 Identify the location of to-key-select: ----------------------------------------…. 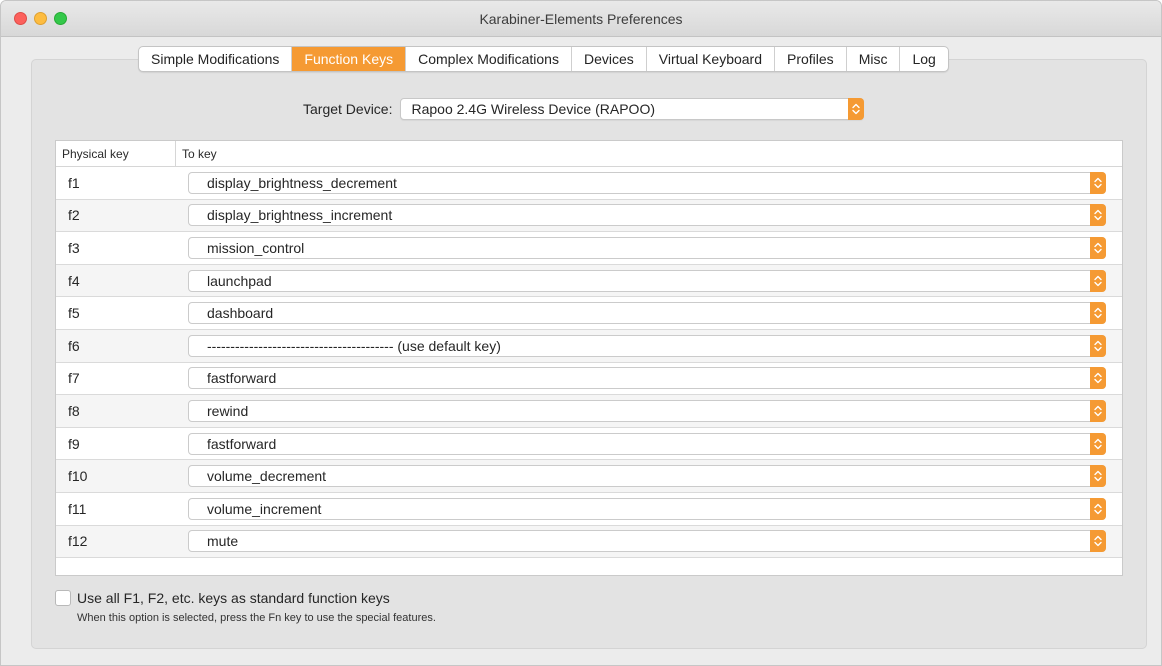
(647, 345).